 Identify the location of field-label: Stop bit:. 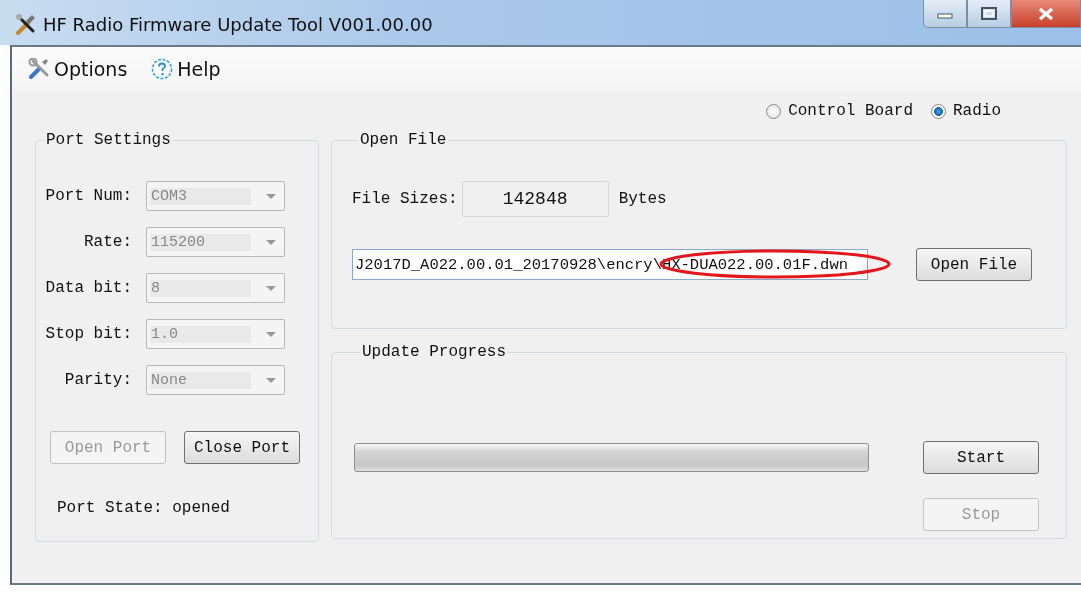
(88, 334).